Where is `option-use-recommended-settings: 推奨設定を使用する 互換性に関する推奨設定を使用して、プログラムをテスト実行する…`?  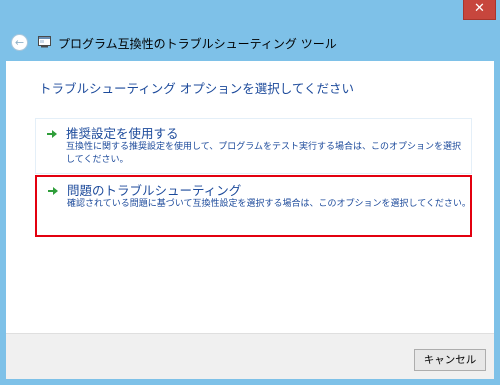
option-use-recommended-settings: 推奨設定を使用する 互換性に関する推奨設定を使用して、プログラムをテスト実行する… is located at coordinates (253, 146).